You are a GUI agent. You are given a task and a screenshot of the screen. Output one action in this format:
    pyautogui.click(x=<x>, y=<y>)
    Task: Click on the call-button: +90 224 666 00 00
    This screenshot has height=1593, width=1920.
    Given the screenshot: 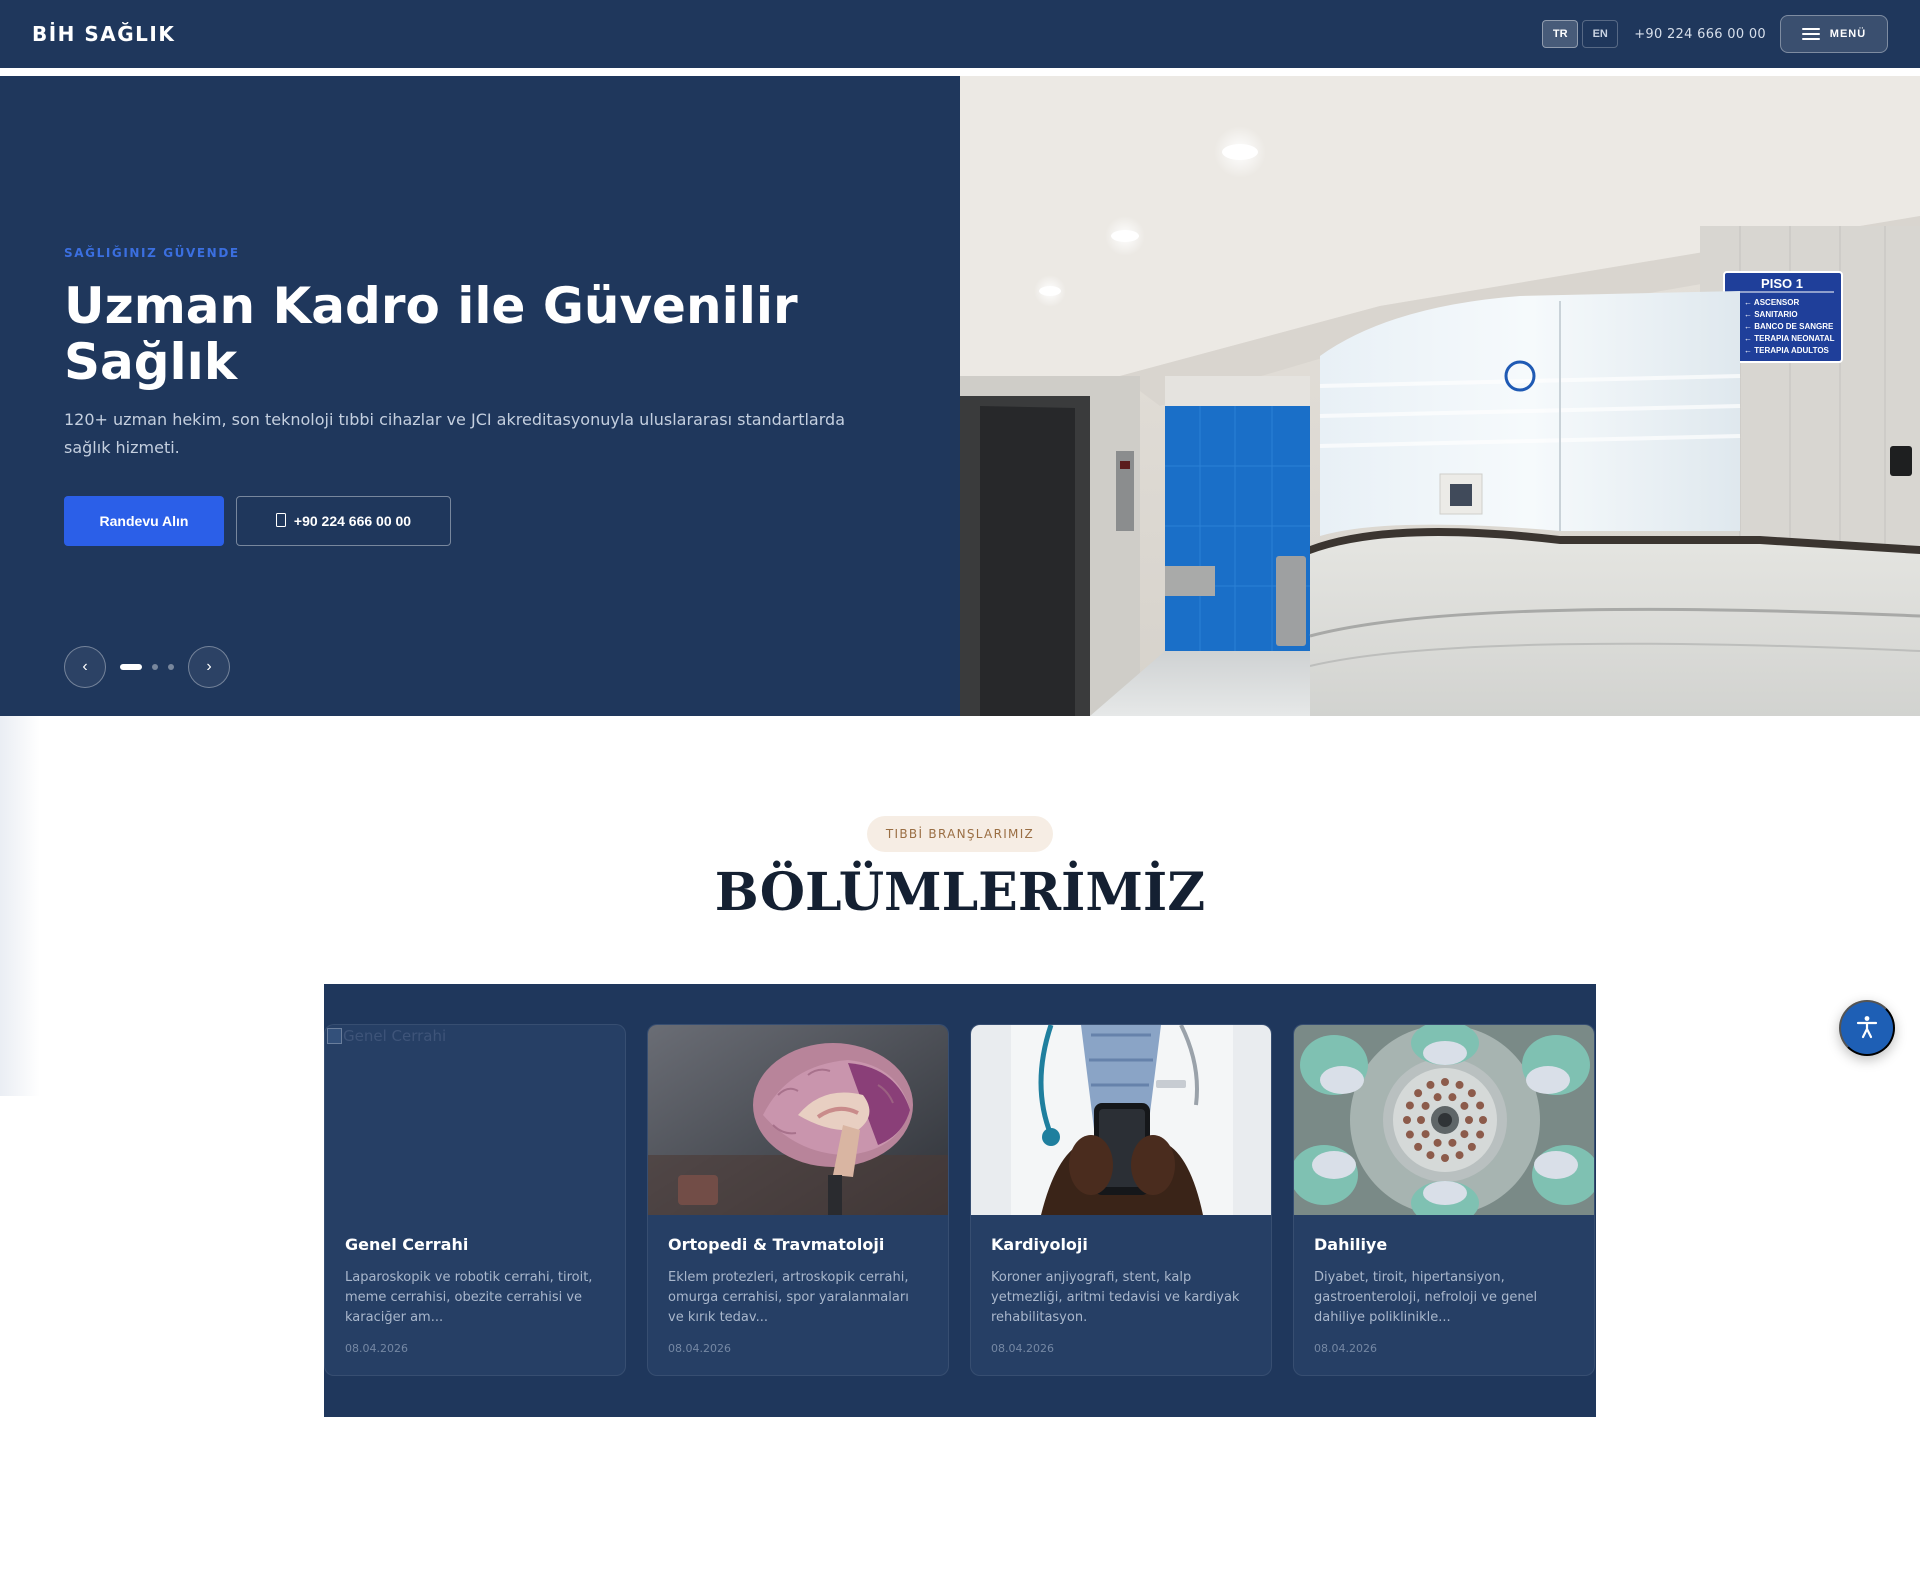 What is the action you would take?
    pyautogui.click(x=343, y=521)
    